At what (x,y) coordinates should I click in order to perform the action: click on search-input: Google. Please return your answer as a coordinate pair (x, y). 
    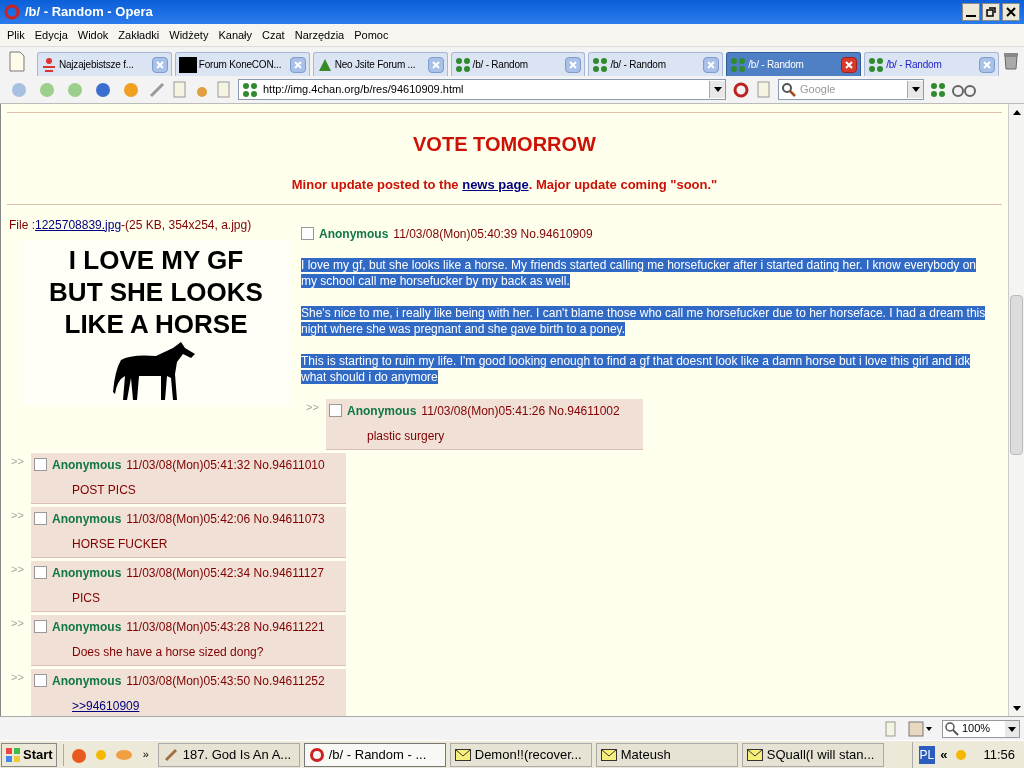
    Looking at the image, I should click on (852, 89).